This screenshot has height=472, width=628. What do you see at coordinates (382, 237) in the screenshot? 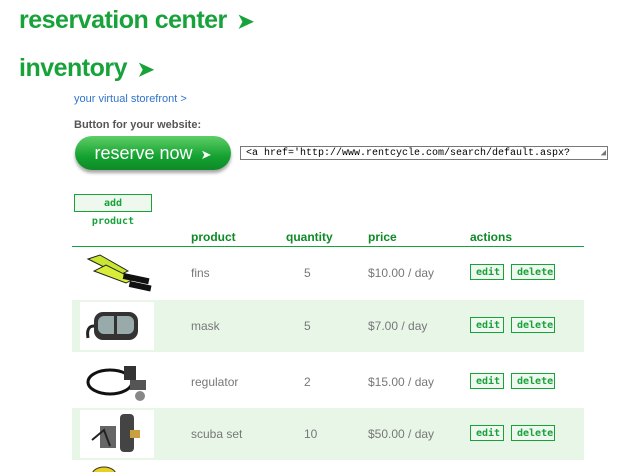
I see `price-column-header: price` at bounding box center [382, 237].